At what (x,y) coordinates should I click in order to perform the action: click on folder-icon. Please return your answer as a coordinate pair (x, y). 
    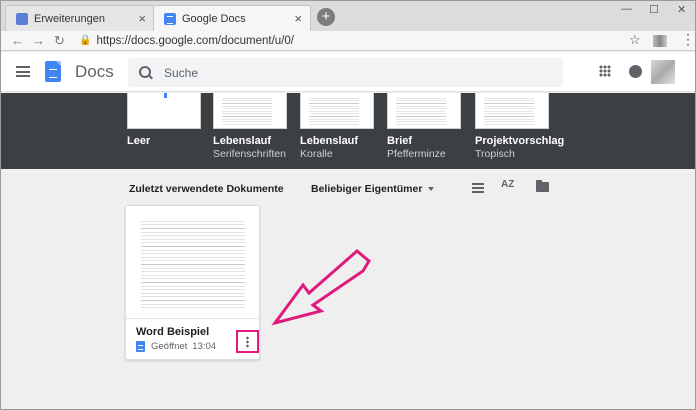
    Looking at the image, I should click on (542, 186).